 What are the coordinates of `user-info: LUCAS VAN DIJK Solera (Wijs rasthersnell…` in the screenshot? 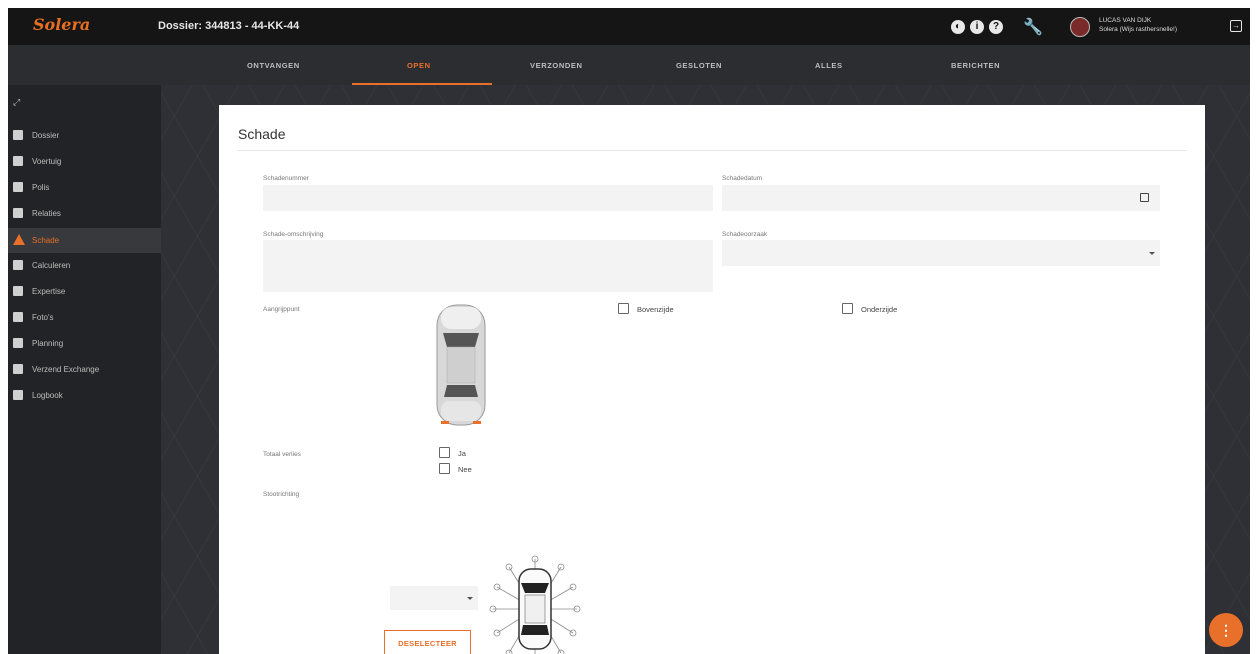 It's located at (1138, 25).